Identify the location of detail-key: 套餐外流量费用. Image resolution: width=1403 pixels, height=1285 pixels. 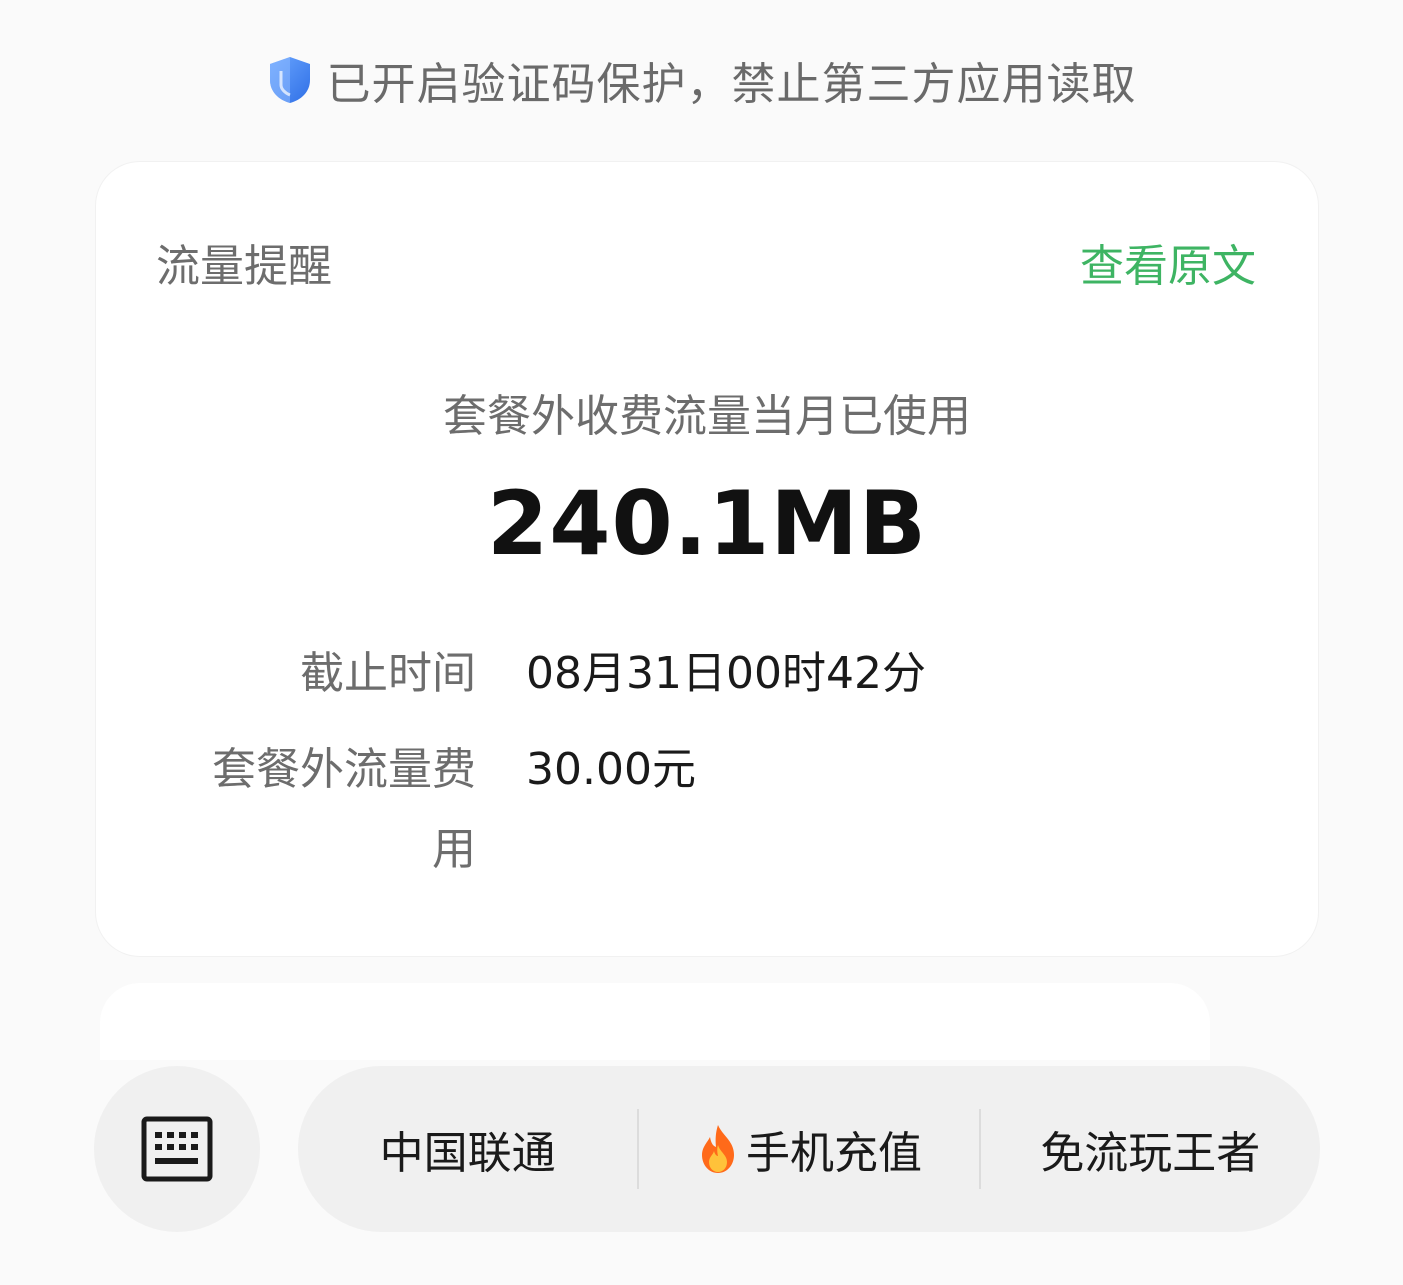
(344, 809).